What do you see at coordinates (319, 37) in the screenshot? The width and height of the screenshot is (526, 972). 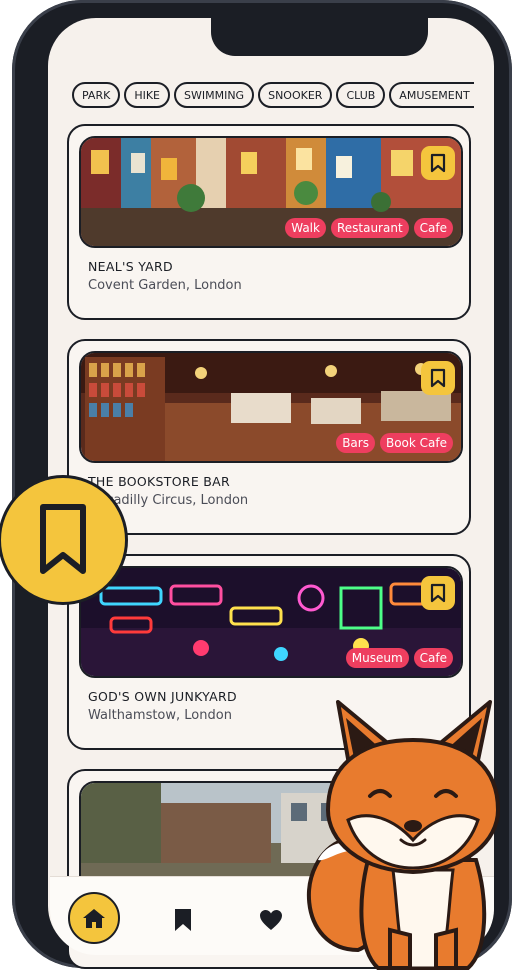 I see `phone-notch` at bounding box center [319, 37].